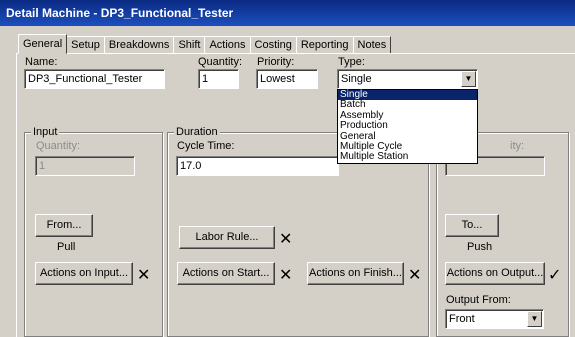 This screenshot has height=337, width=575. Describe the element at coordinates (287, 79) in the screenshot. I see `priority-input: Lowest` at that location.